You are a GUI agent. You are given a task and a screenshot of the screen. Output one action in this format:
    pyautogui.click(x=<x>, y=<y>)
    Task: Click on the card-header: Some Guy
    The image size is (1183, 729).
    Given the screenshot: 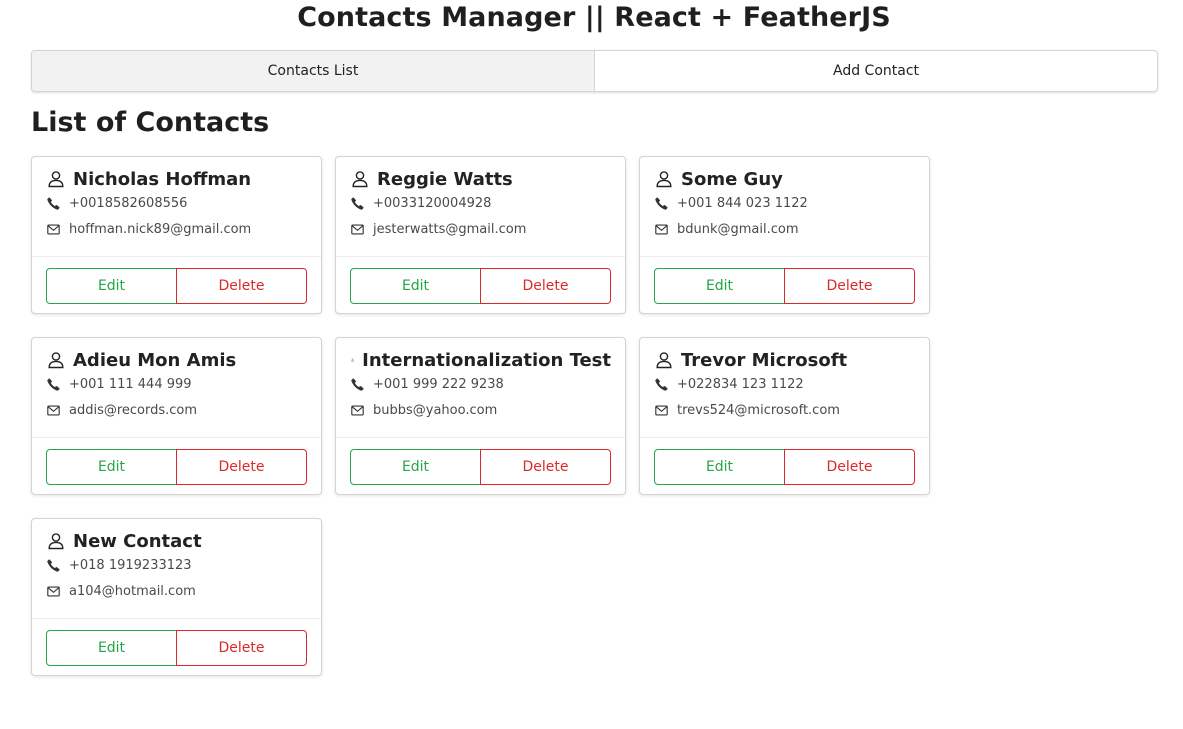 What is the action you would take?
    pyautogui.click(x=785, y=179)
    